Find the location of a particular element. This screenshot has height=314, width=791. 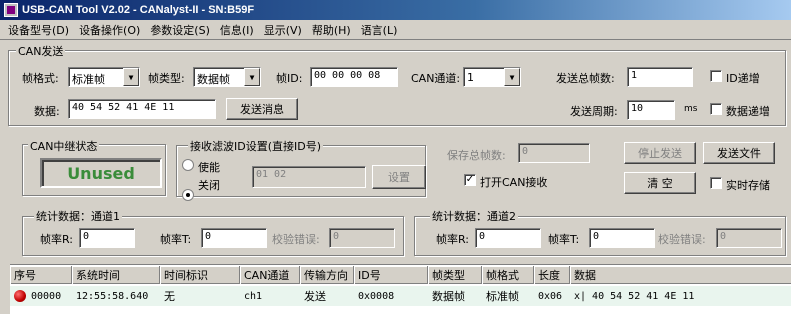

frame-id-input: 00 00 00 08 is located at coordinates (354, 77).